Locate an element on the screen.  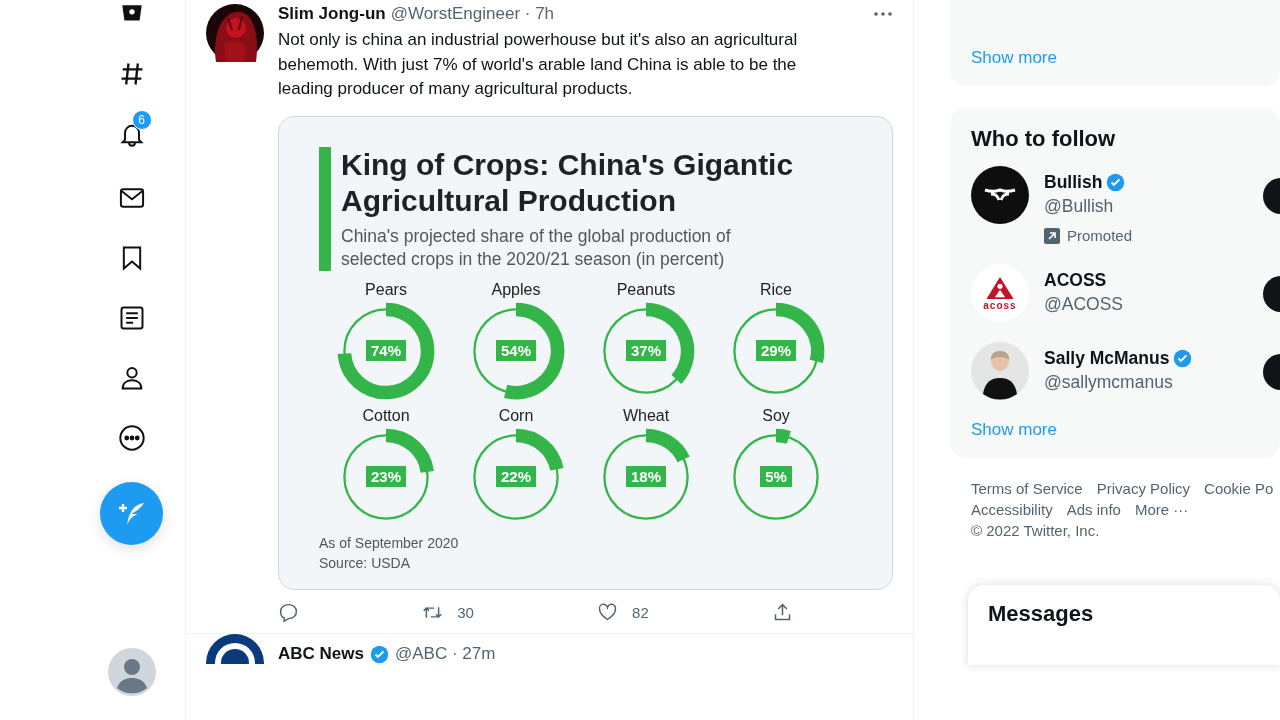
percent-label: 5% is located at coordinates (776, 476).